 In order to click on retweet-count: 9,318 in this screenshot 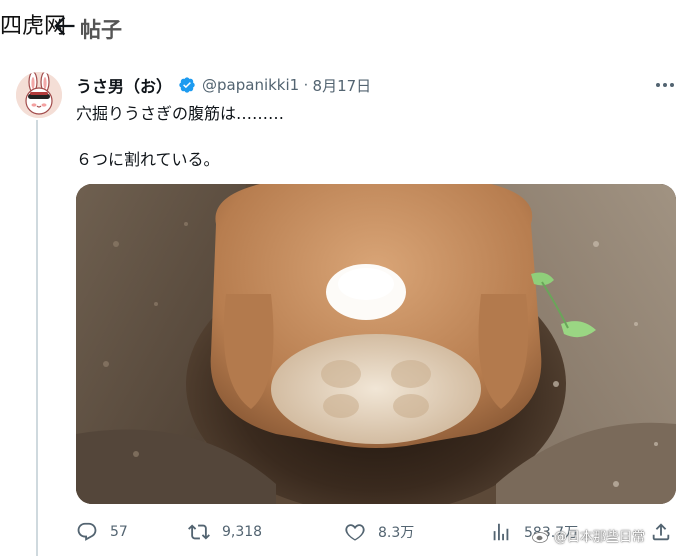, I will do `click(242, 532)`.